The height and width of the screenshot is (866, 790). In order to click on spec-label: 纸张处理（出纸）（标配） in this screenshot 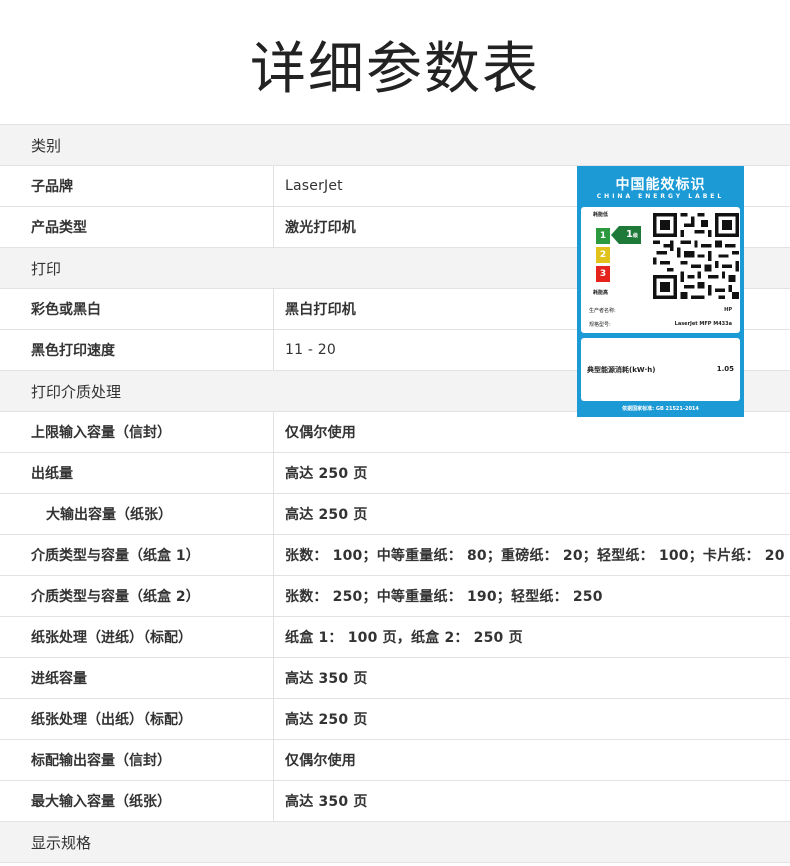, I will do `click(137, 719)`.